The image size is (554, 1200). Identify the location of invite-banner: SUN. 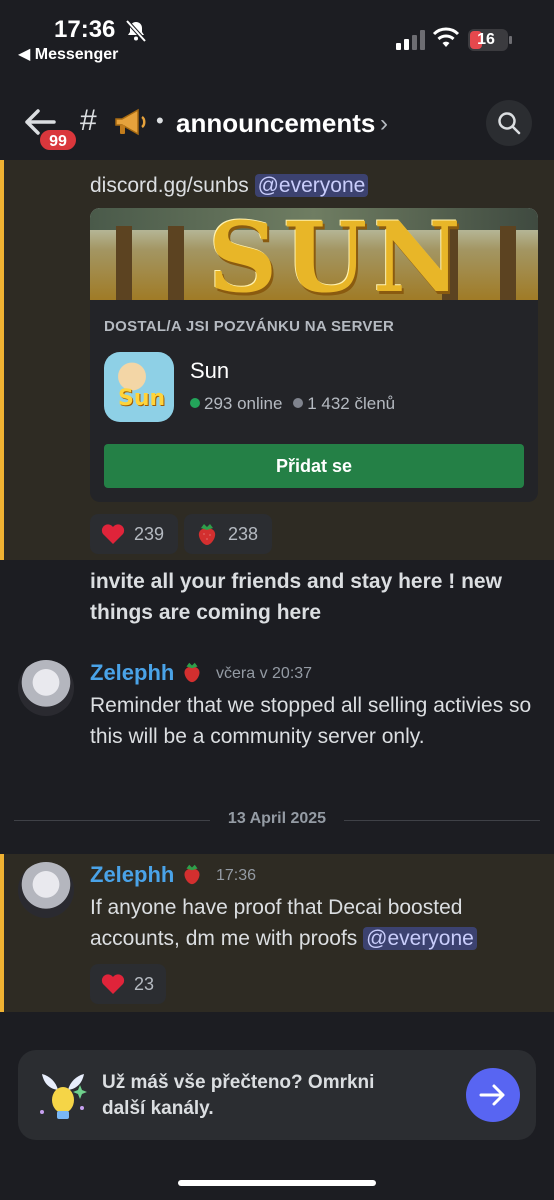
(314, 254).